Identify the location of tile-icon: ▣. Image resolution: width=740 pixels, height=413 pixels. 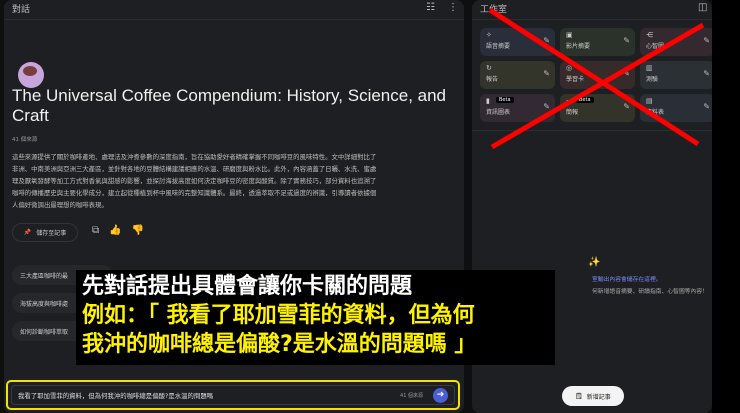
(569, 35).